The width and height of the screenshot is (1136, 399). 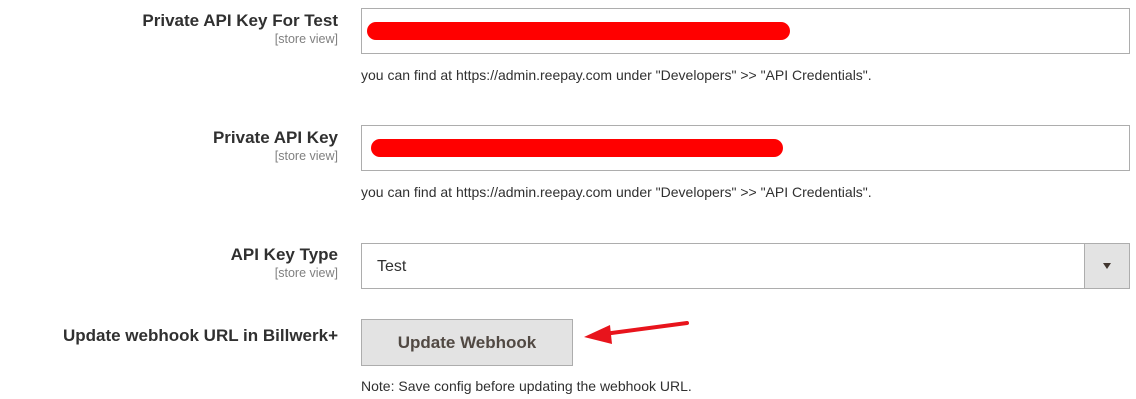 I want to click on private-key-test-label: Private API Key For Test, so click(x=240, y=20).